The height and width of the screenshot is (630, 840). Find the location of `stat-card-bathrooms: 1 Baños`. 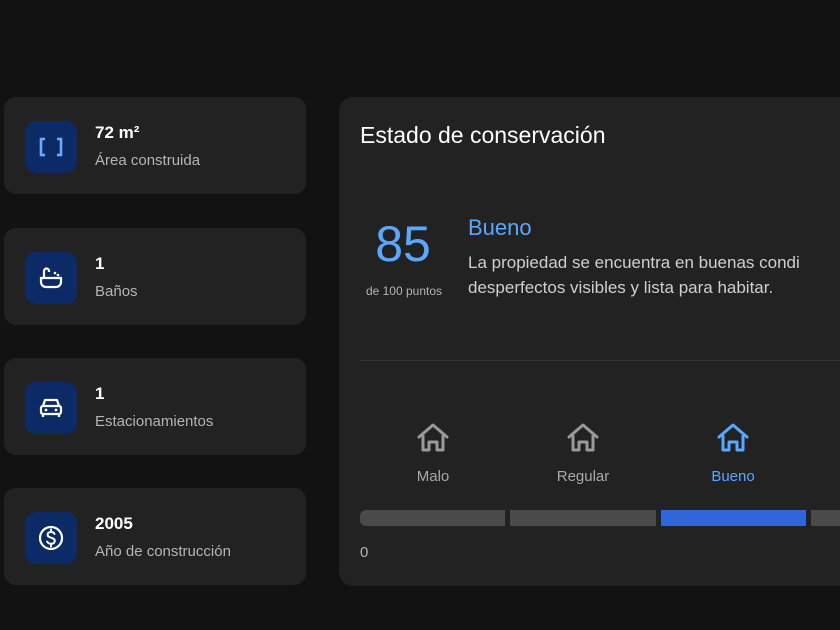

stat-card-bathrooms: 1 Baños is located at coordinates (155, 276).